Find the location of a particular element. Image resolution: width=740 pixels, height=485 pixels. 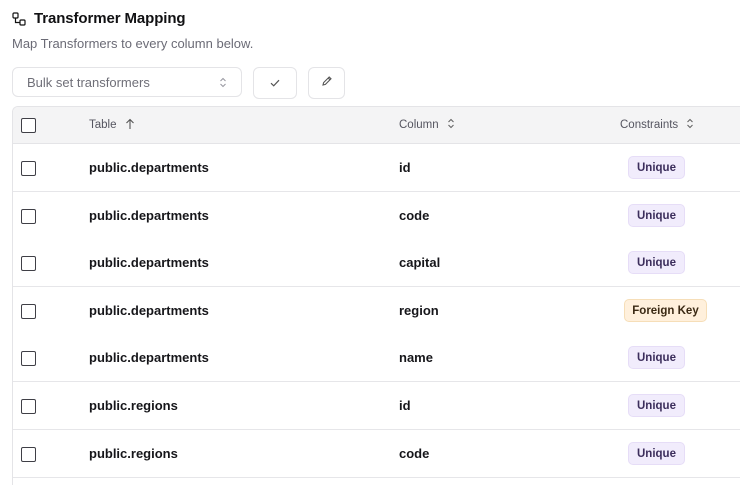

constraint-badge: Foreign Key is located at coordinates (665, 310).